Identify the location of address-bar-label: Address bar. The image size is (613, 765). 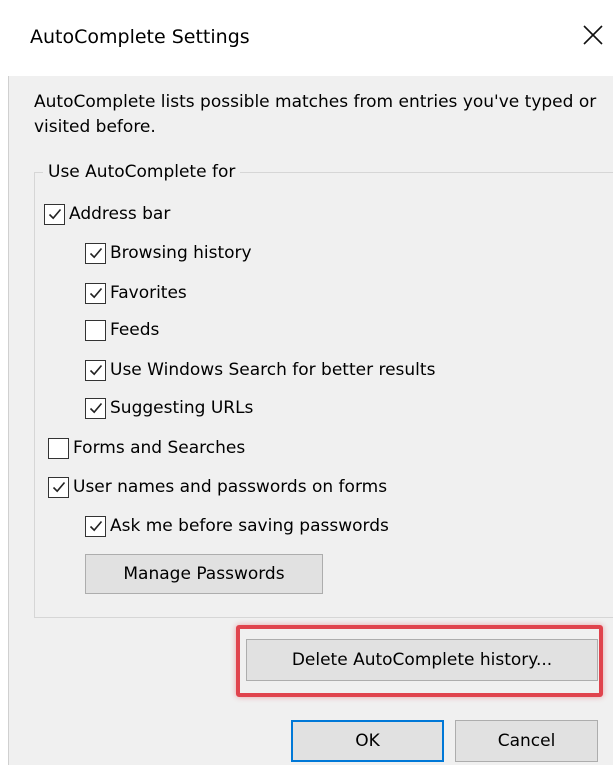
(120, 214).